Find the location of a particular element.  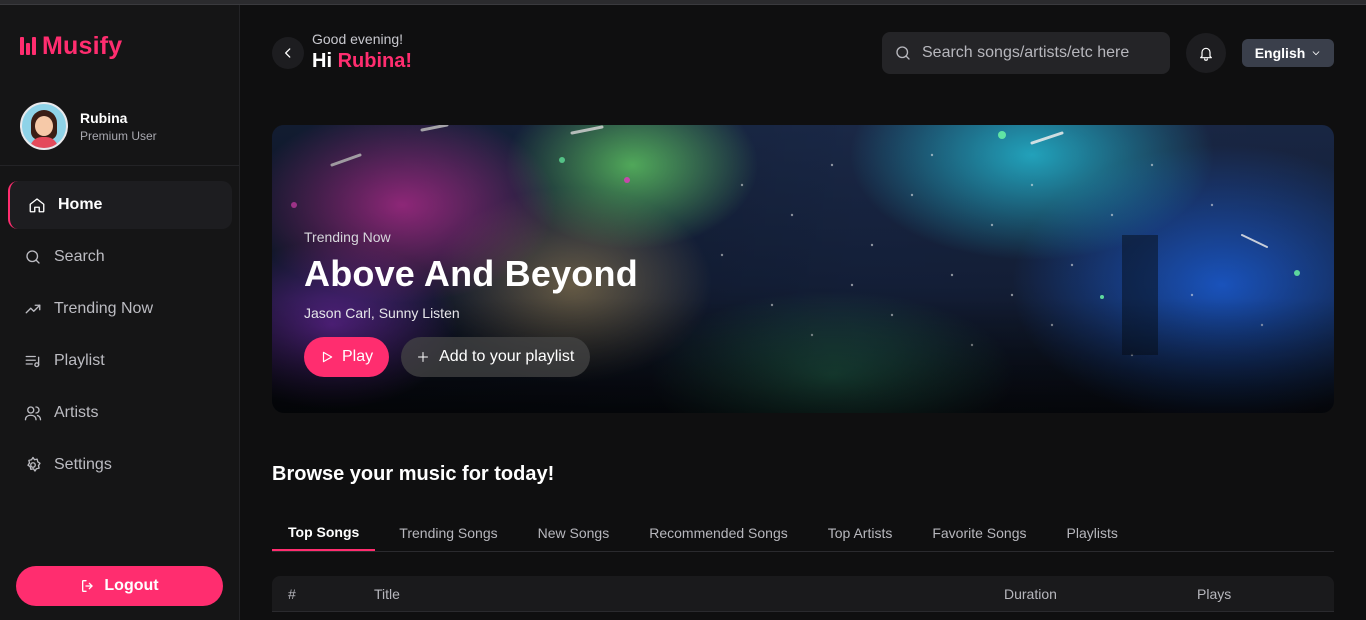

sidebar-divider is located at coordinates (119, 165).